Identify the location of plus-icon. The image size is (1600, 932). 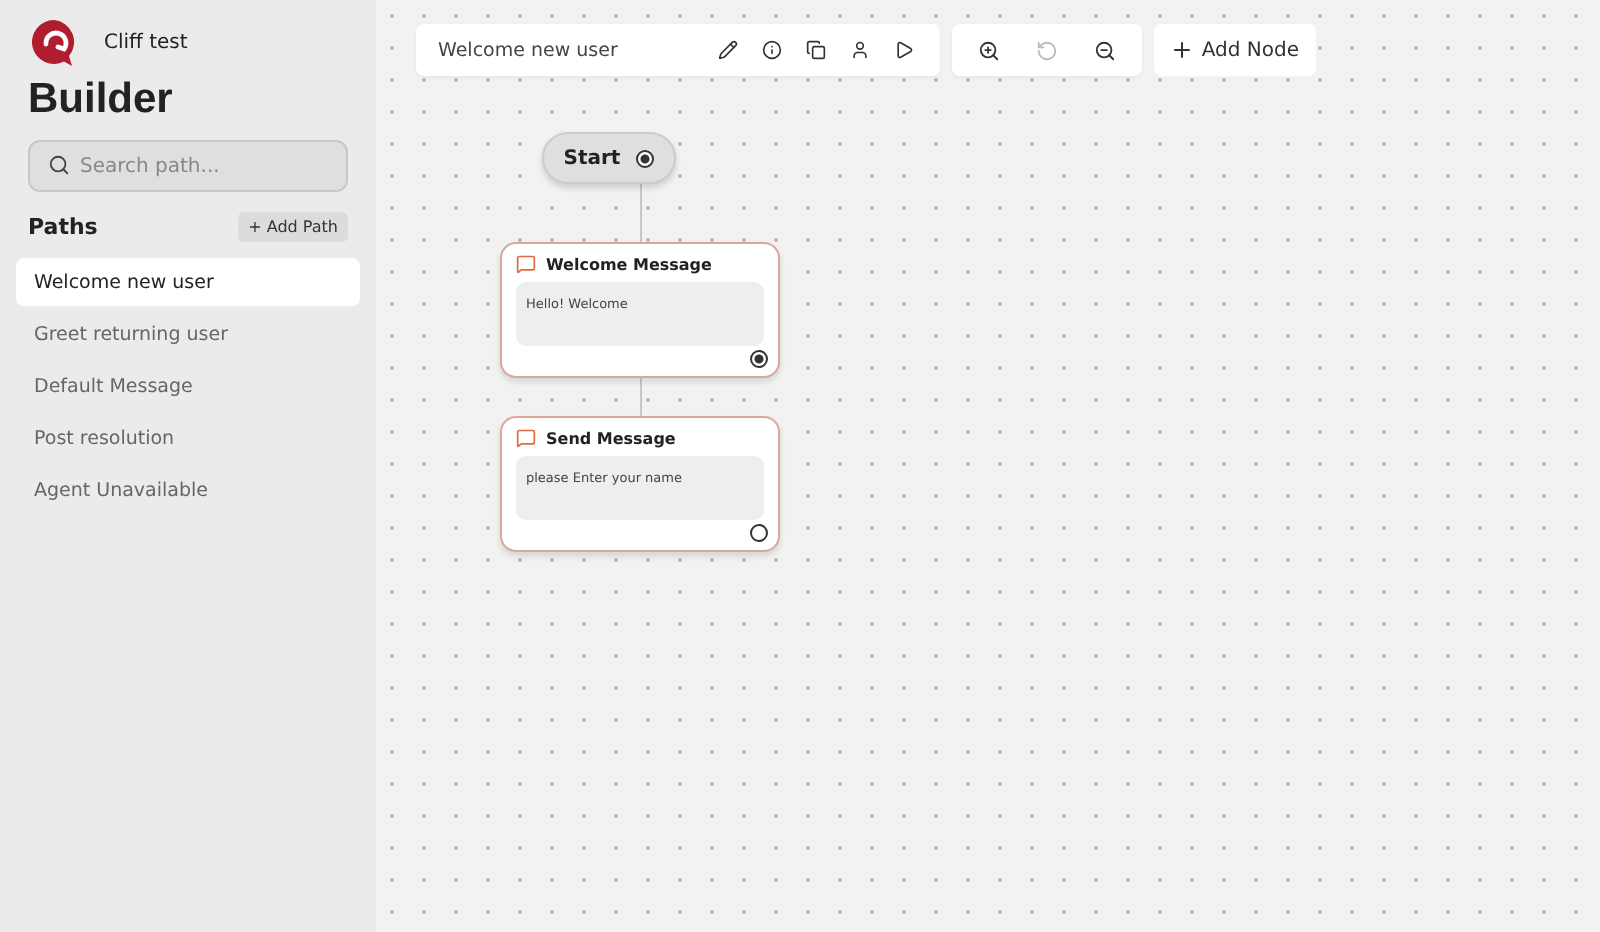
(1181, 50).